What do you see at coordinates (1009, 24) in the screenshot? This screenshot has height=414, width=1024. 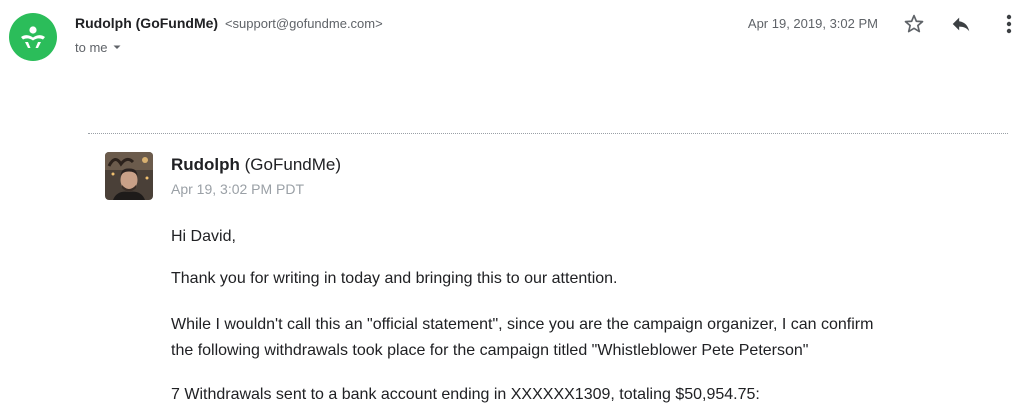 I see `more-vert-icon` at bounding box center [1009, 24].